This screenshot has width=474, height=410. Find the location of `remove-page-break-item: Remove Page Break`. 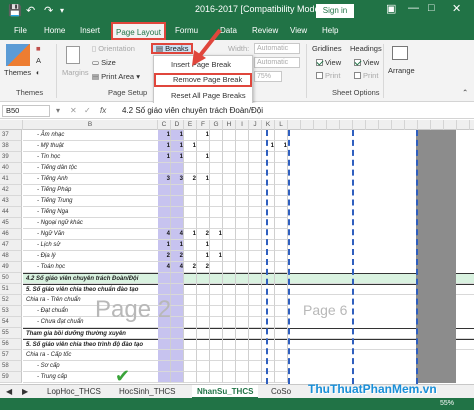

remove-page-break-item: Remove Page Break is located at coordinates (203, 80).